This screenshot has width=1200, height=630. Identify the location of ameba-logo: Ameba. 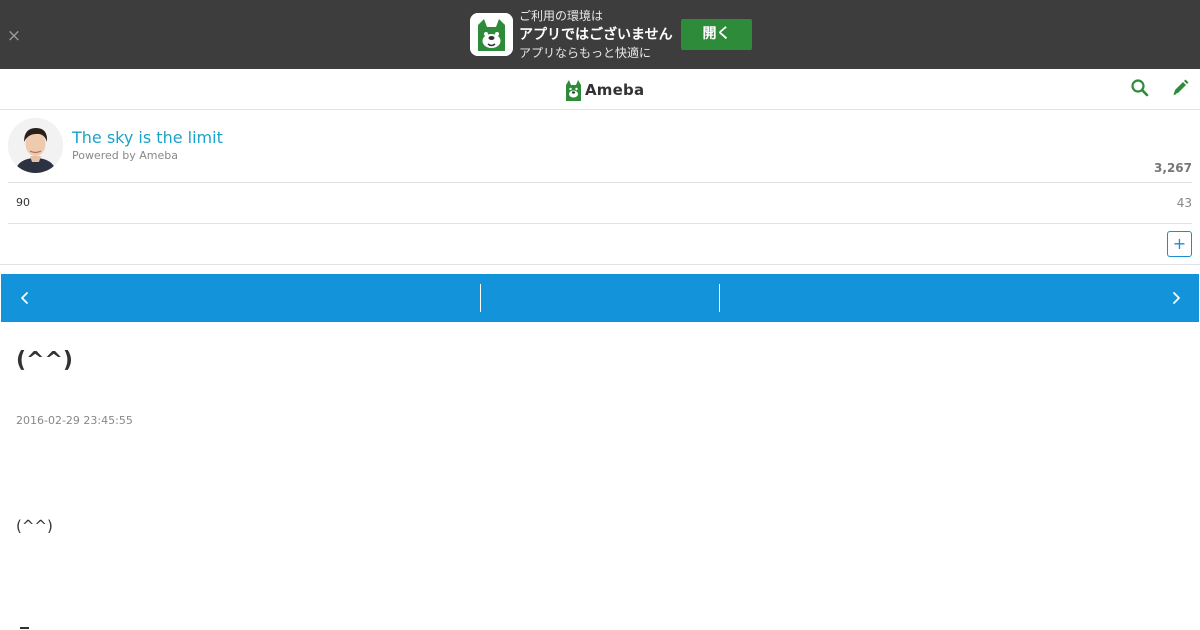
(604, 90).